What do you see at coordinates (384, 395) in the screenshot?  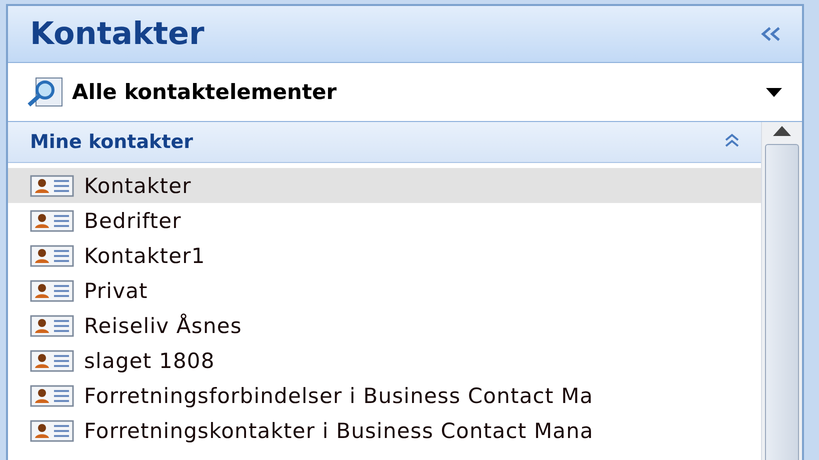 I see `folder-item: Forretningsforbindelser i Business Contact Ma` at bounding box center [384, 395].